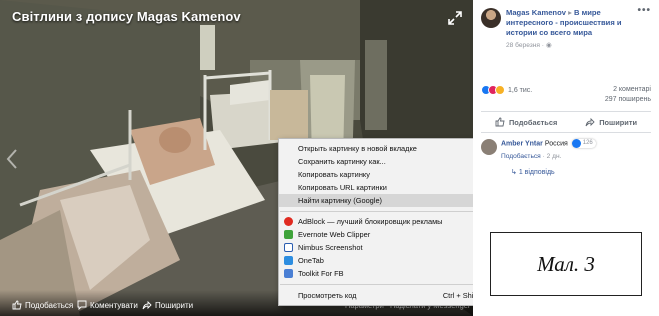 The image size is (659, 316). I want to click on post-date: 28 березня · ◉, so click(529, 45).